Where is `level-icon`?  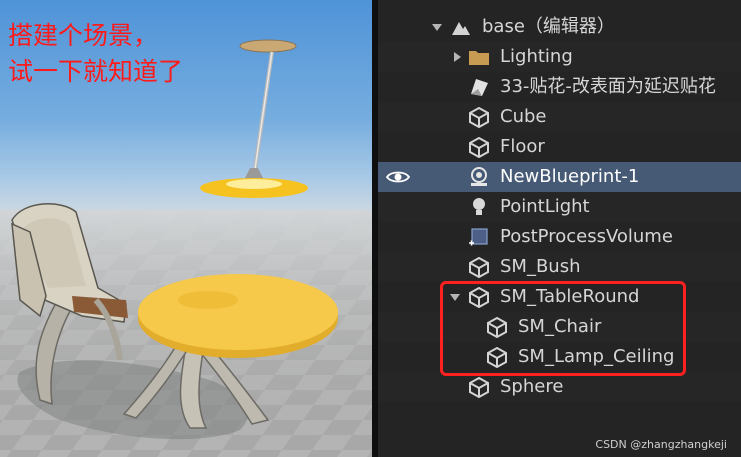 level-icon is located at coordinates (461, 28).